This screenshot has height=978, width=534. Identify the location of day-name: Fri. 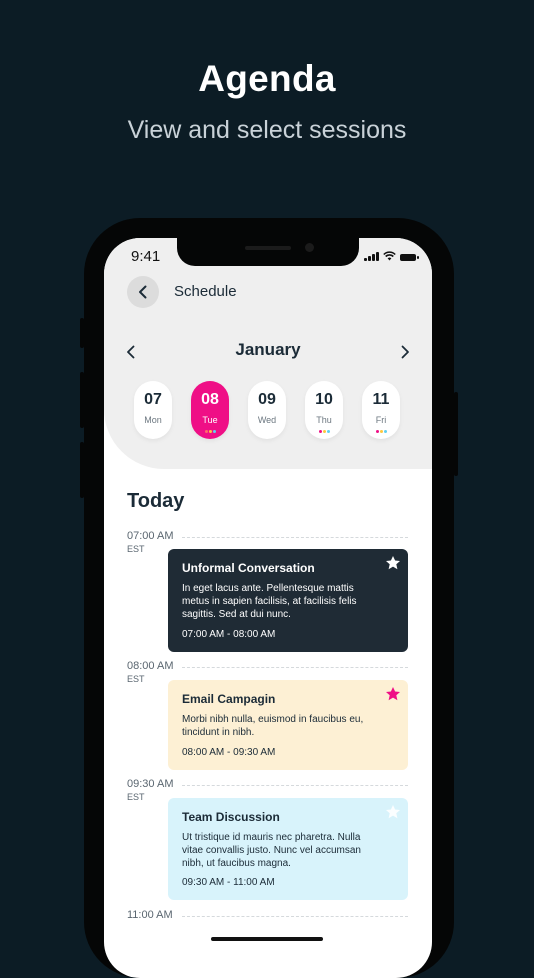
(381, 420).